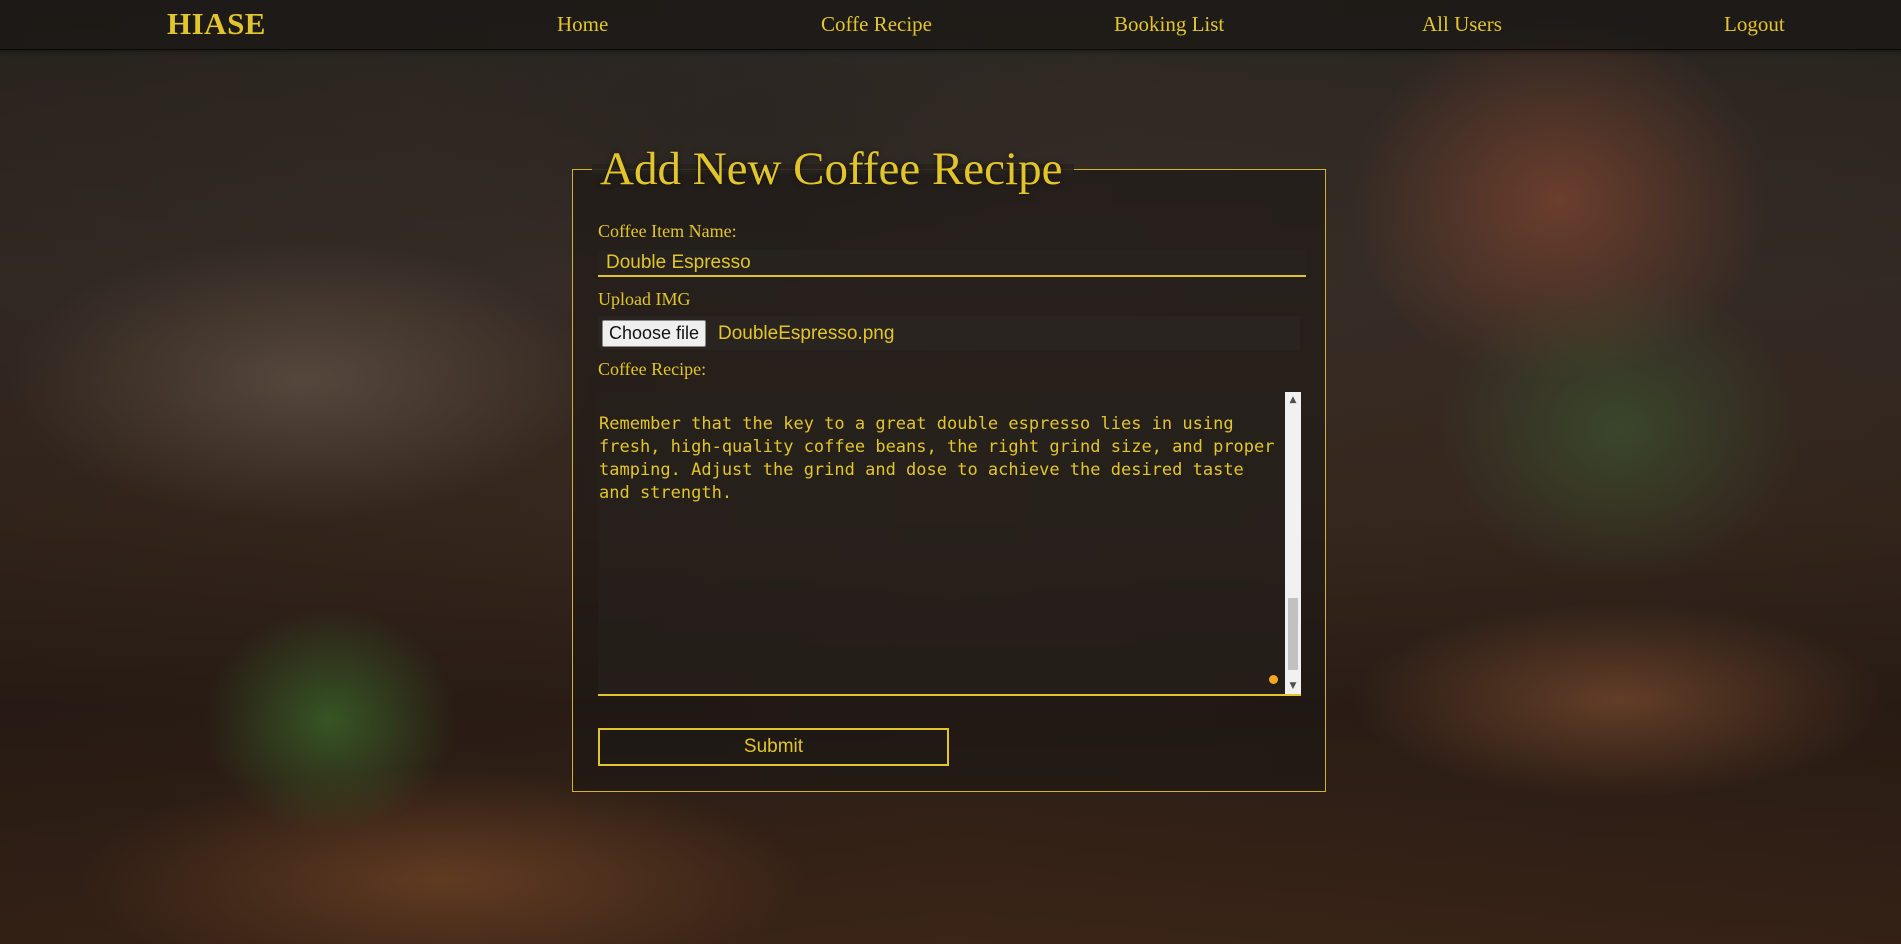  What do you see at coordinates (644, 299) in the screenshot?
I see `upload-img-label: Upload IMG` at bounding box center [644, 299].